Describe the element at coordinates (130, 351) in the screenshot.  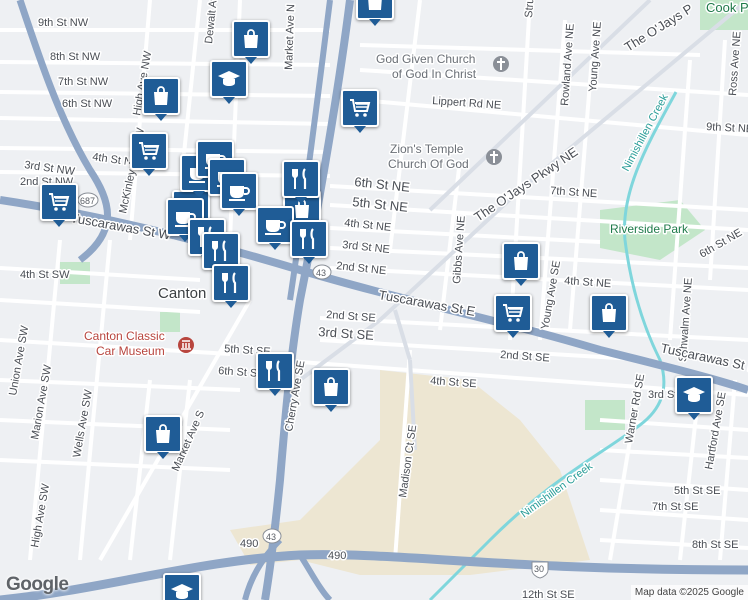
I see `museum-label-line2: Car Museum` at that location.